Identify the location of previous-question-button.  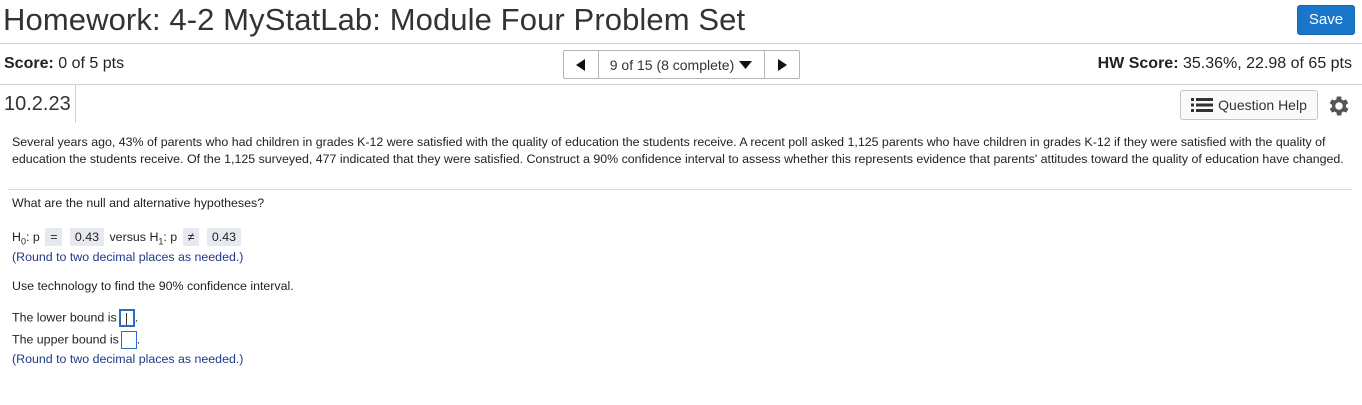
(581, 64).